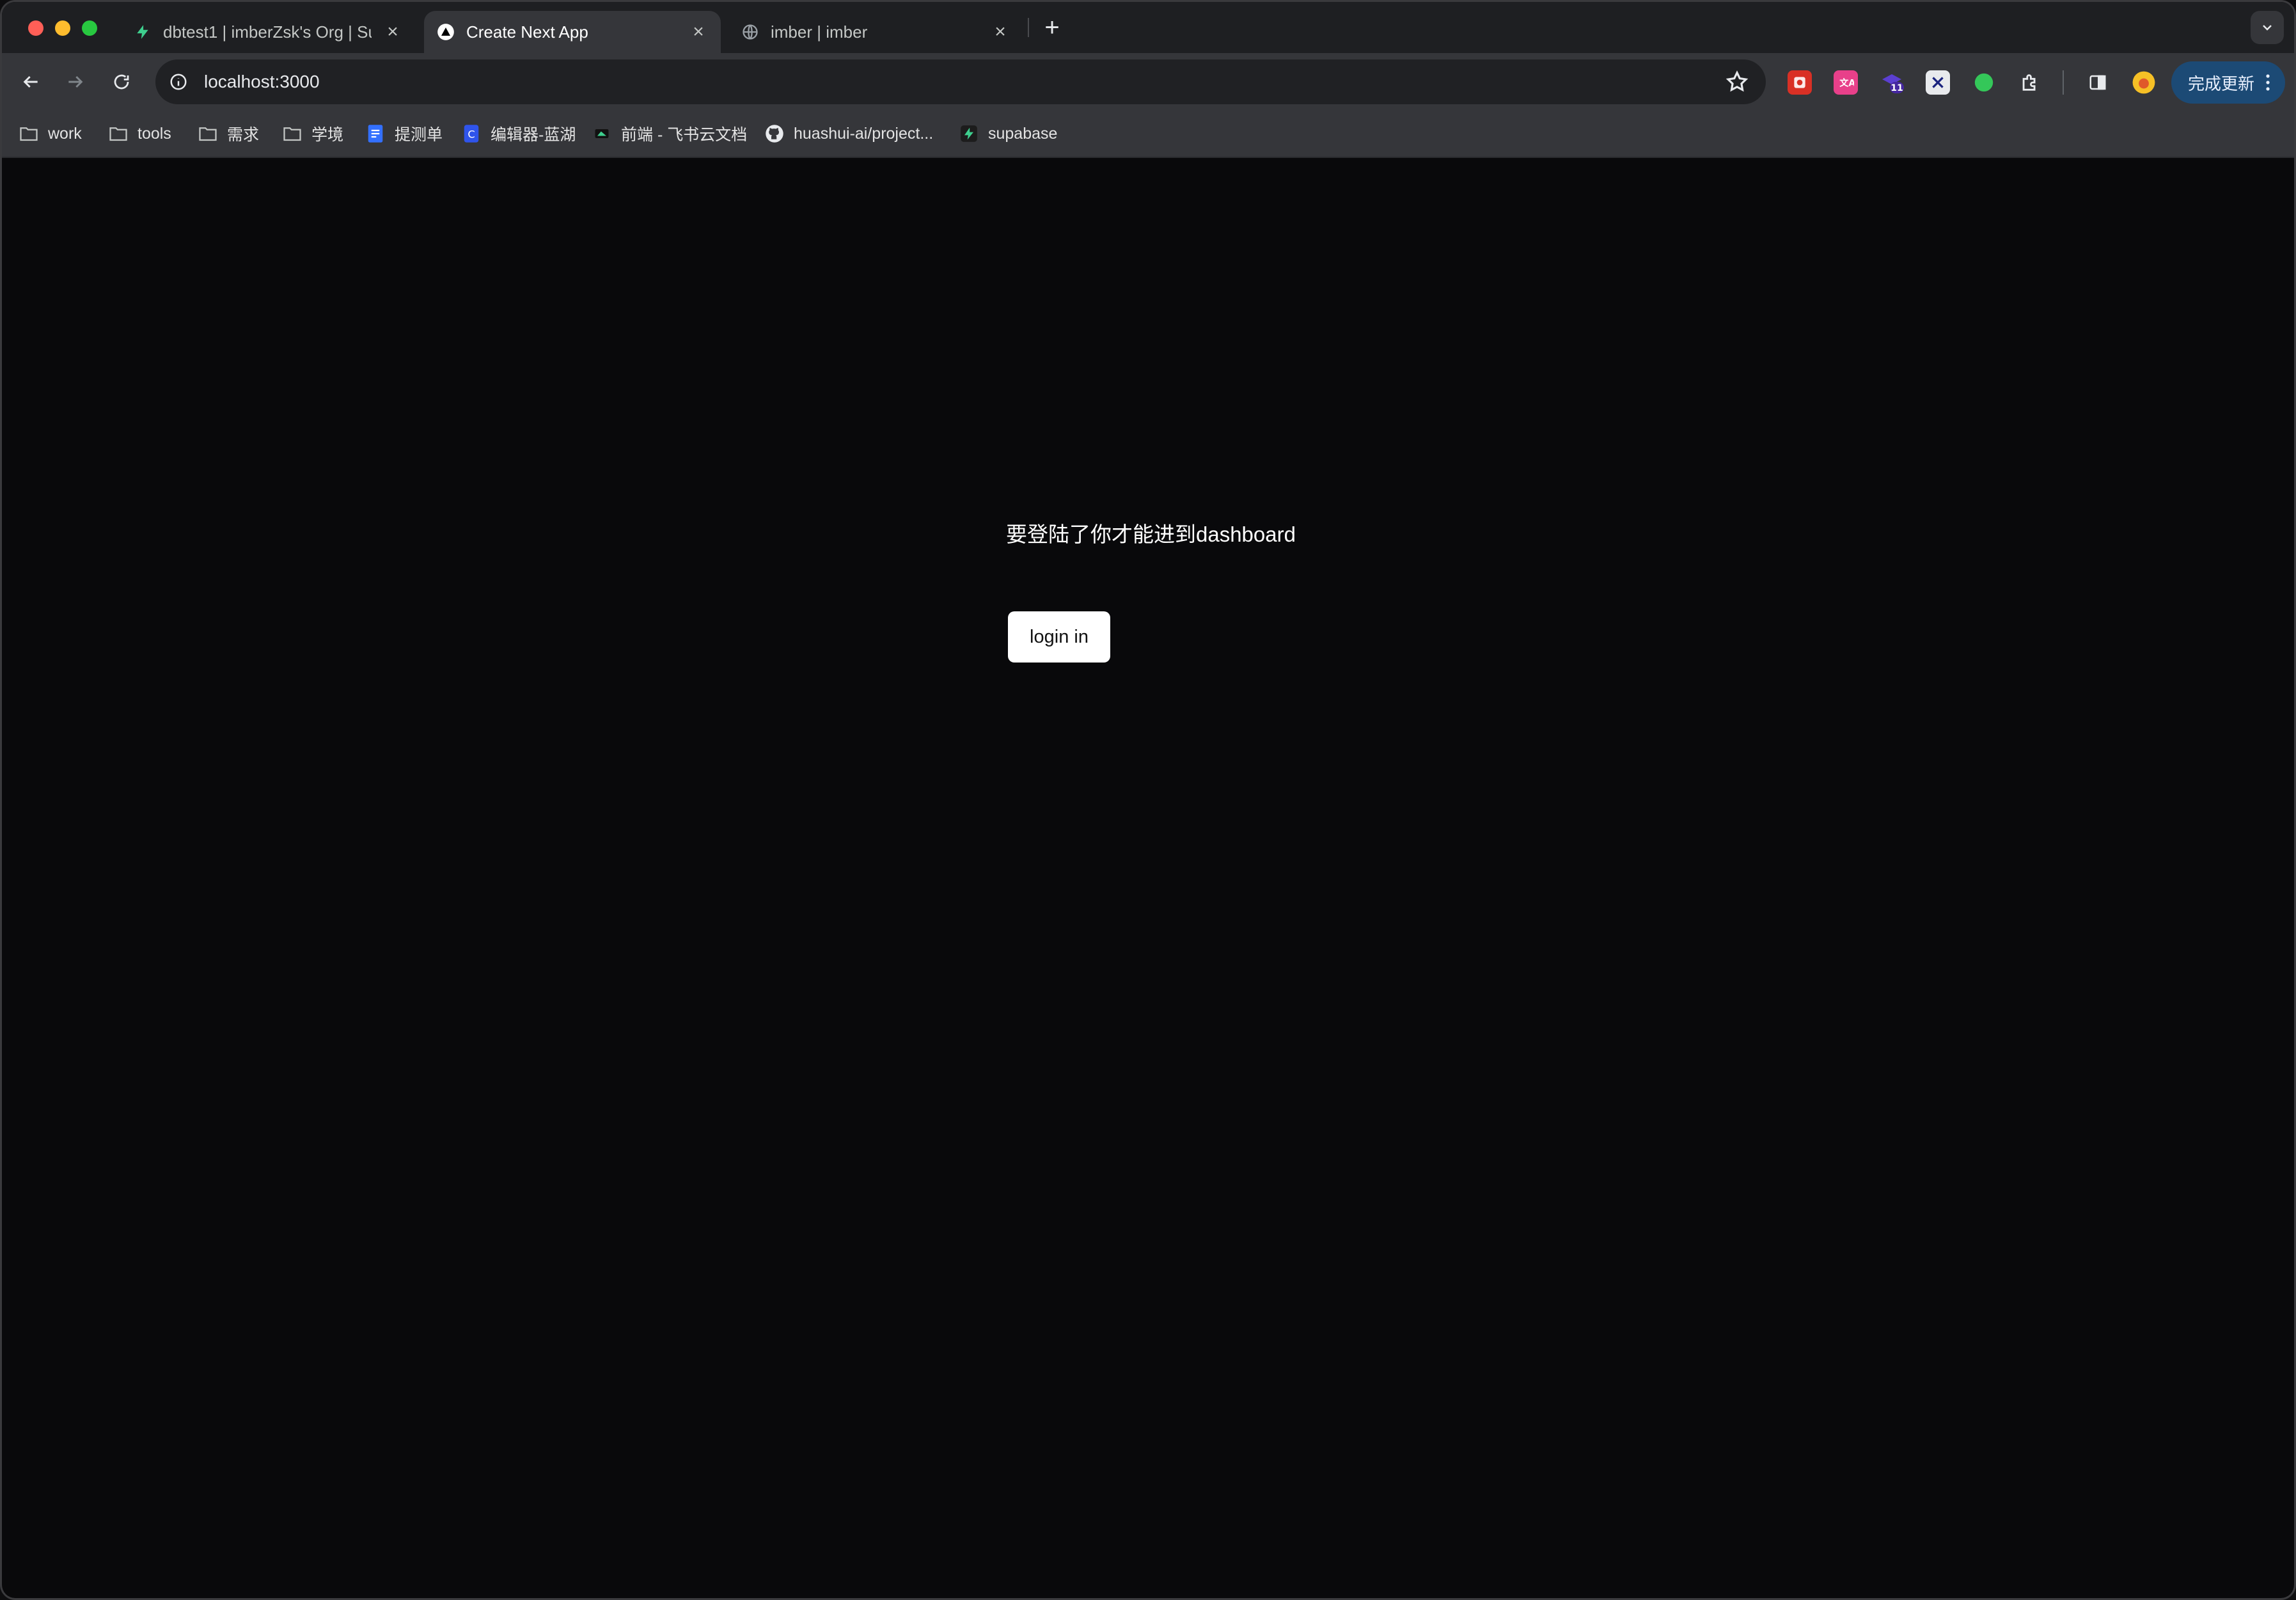 The height and width of the screenshot is (1600, 2296). I want to click on login-required-message: 要登陆了你才能进到dashboard, so click(1151, 534).